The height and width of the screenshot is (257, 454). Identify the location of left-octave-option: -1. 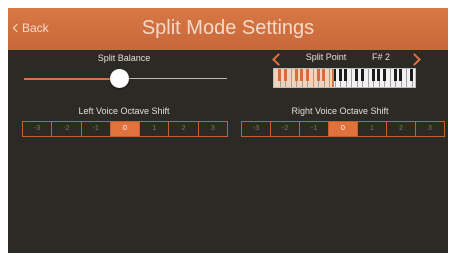
(96, 129).